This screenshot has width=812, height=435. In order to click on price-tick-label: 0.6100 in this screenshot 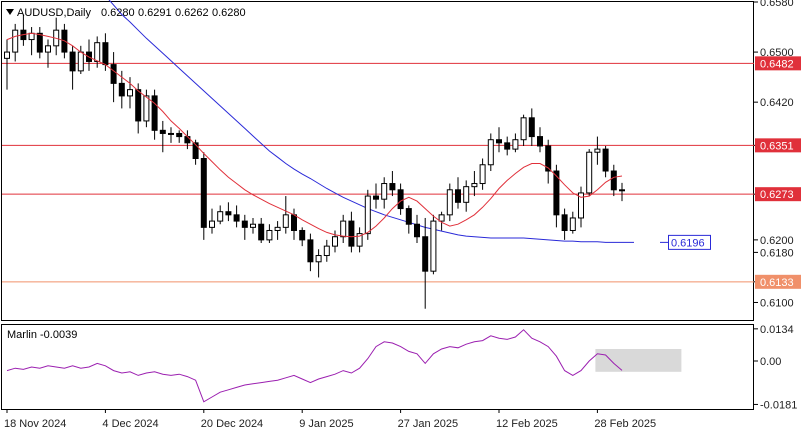, I will do `click(777, 303)`.